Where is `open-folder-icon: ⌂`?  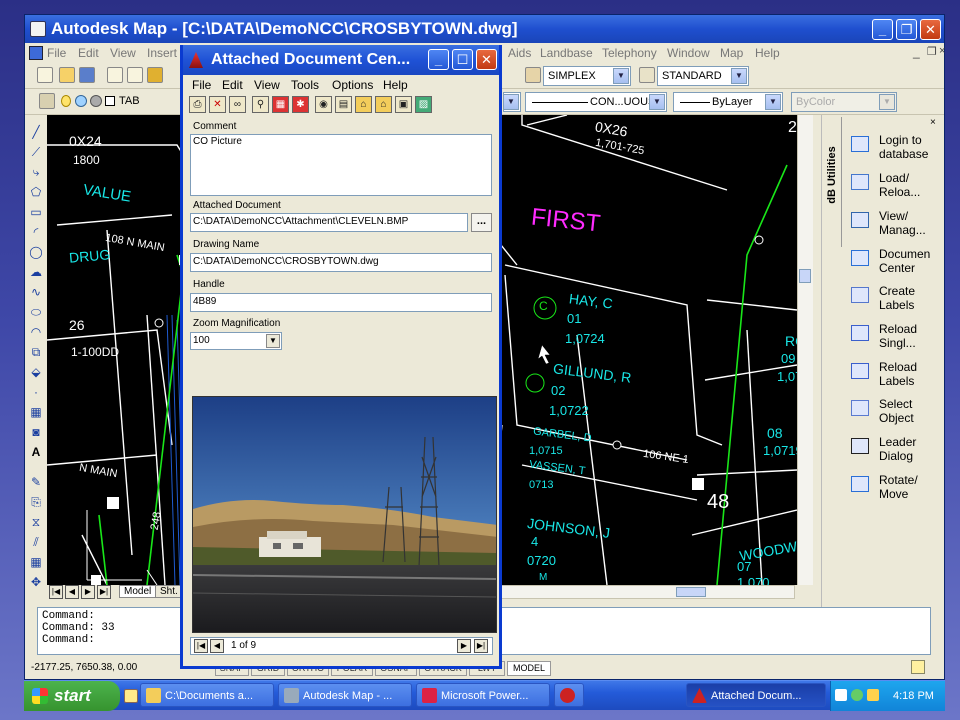 open-folder-icon: ⌂ is located at coordinates (363, 104).